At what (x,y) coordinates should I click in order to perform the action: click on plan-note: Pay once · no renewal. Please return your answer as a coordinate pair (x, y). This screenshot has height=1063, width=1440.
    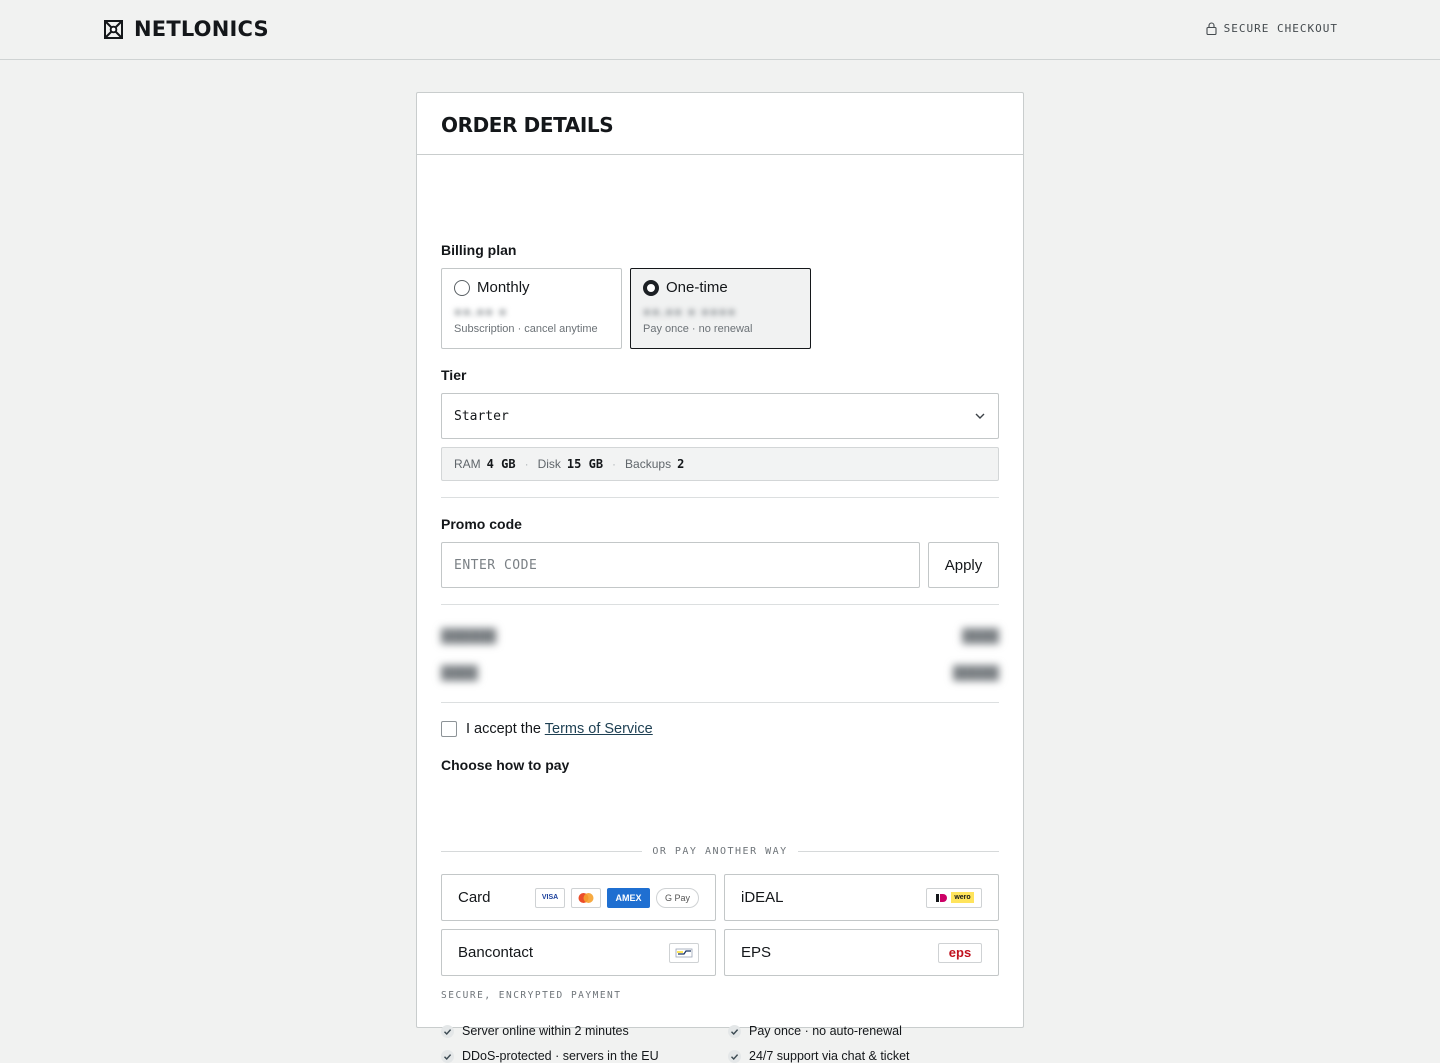
    Looking at the image, I should click on (698, 329).